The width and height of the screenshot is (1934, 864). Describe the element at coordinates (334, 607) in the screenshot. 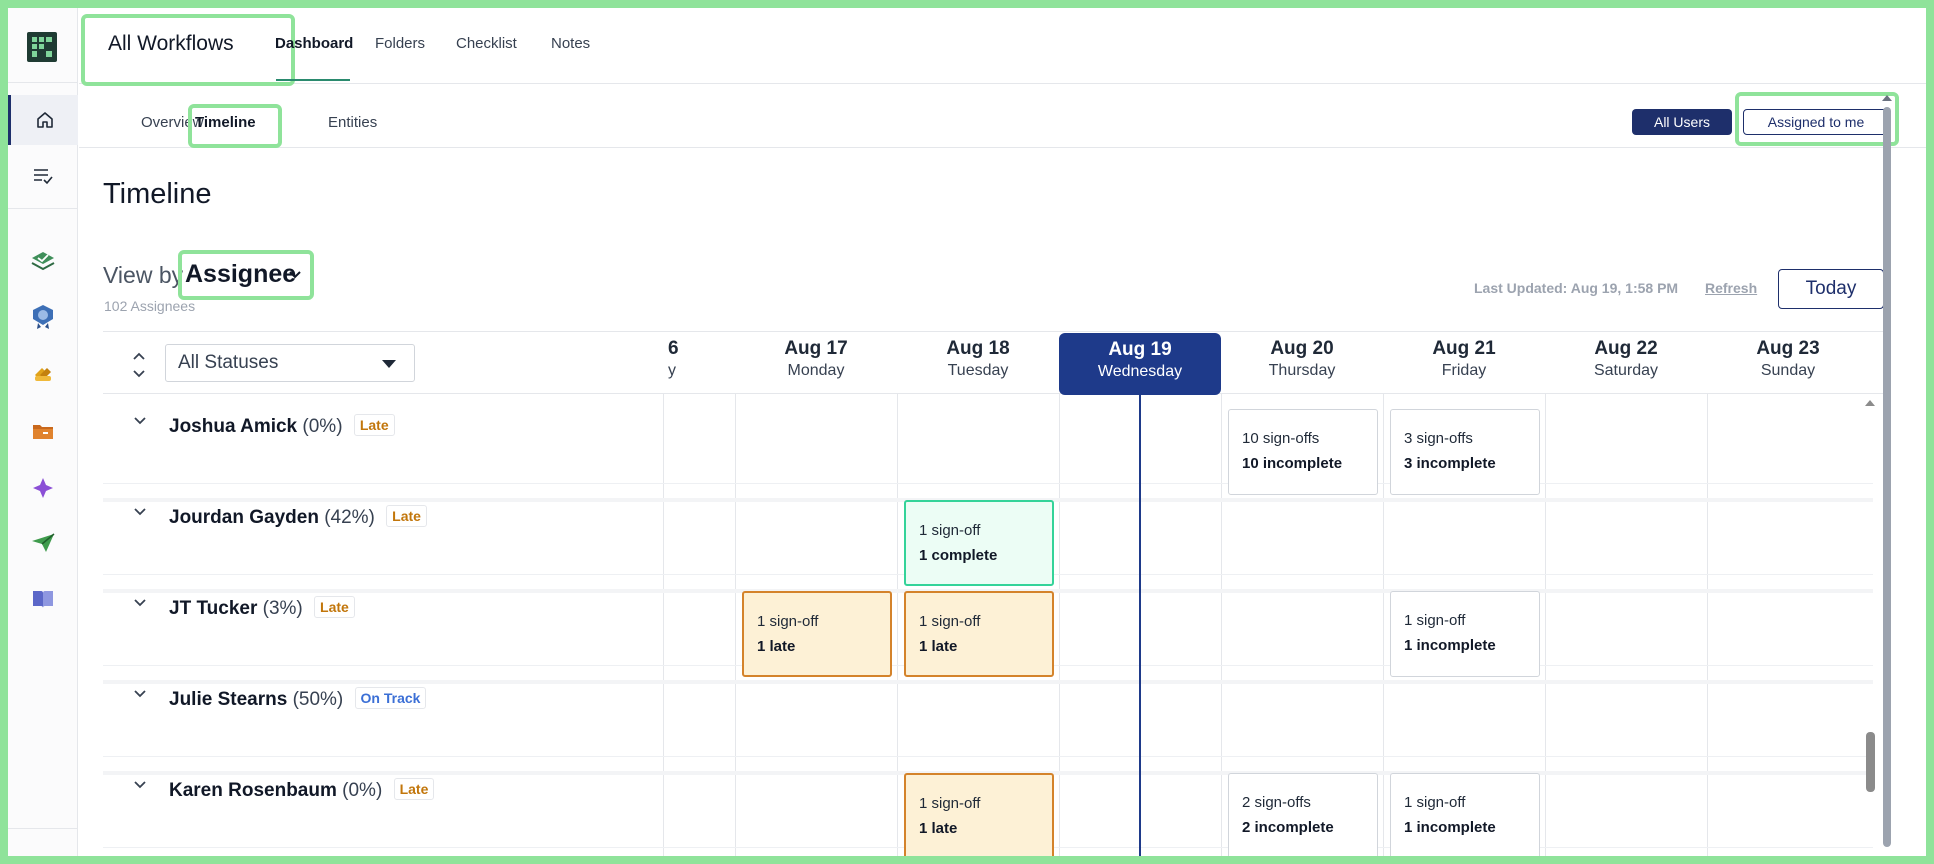

I see `status-badge: Late` at that location.